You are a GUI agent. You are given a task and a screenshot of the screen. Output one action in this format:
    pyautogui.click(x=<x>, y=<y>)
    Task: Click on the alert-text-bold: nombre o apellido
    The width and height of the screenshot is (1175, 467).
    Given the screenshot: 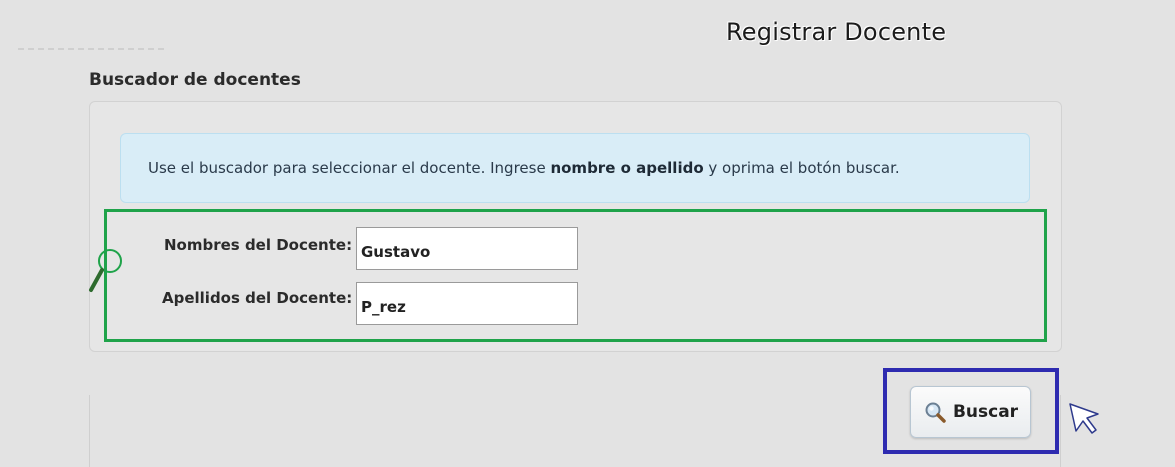 What is the action you would take?
    pyautogui.click(x=627, y=168)
    